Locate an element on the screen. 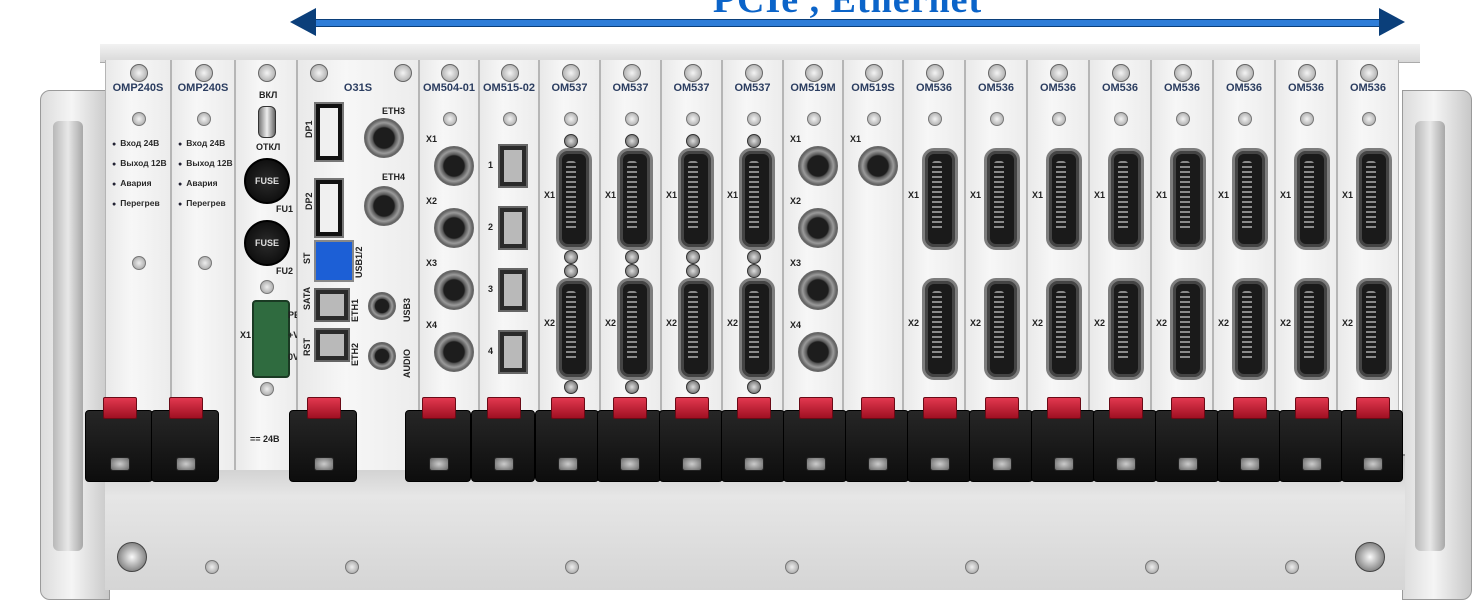  usb12-port is located at coordinates (334, 261).